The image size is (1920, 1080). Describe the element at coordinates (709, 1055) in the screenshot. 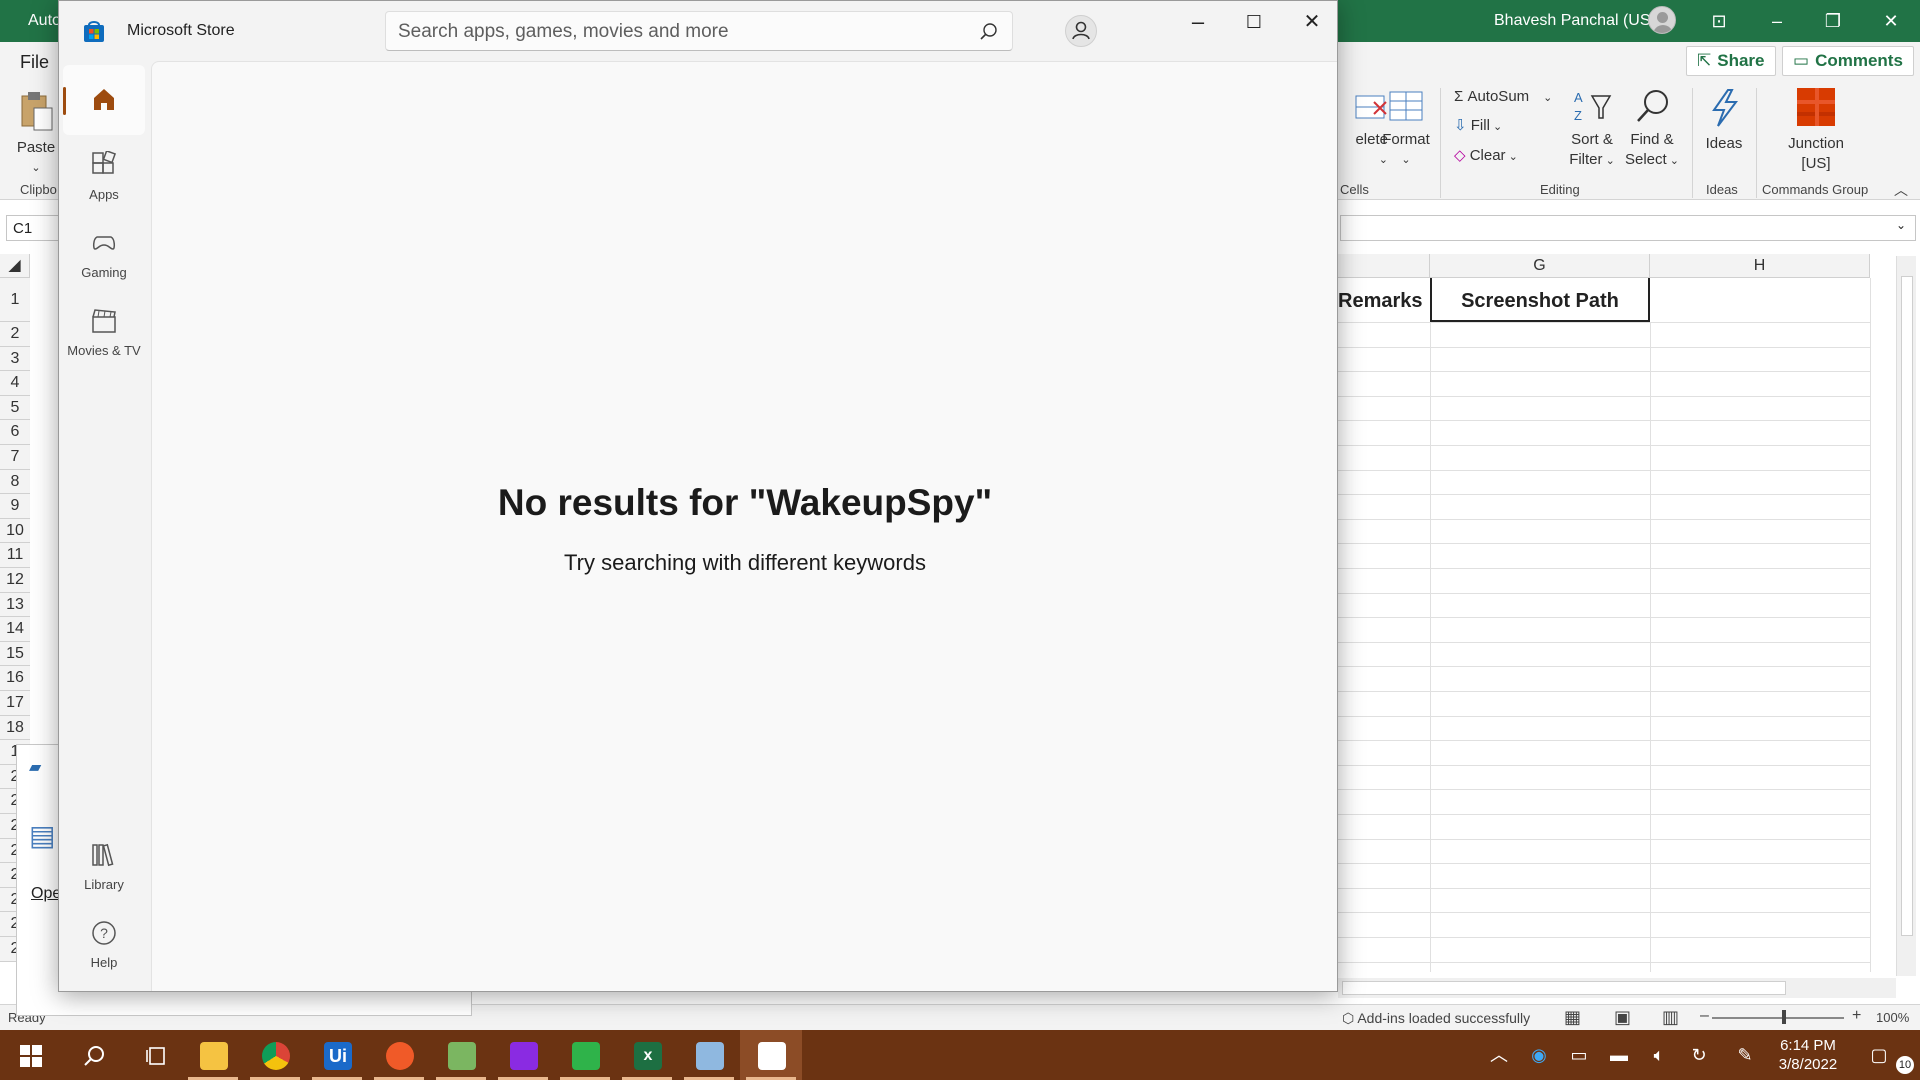

I see `taskbar-rdp-app` at that location.